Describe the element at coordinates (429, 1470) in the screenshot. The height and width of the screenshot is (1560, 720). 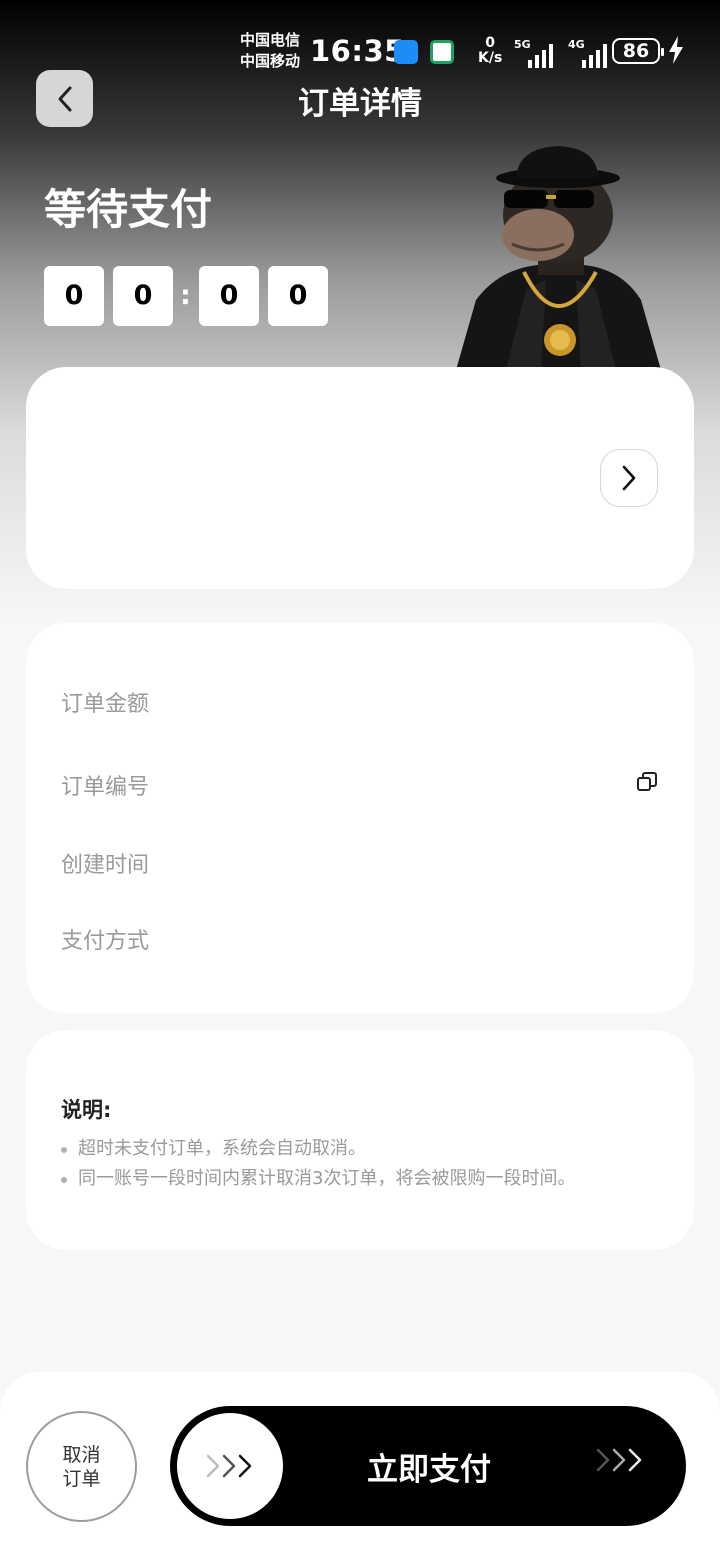
I see `pay-now-label: 立即支付` at that location.